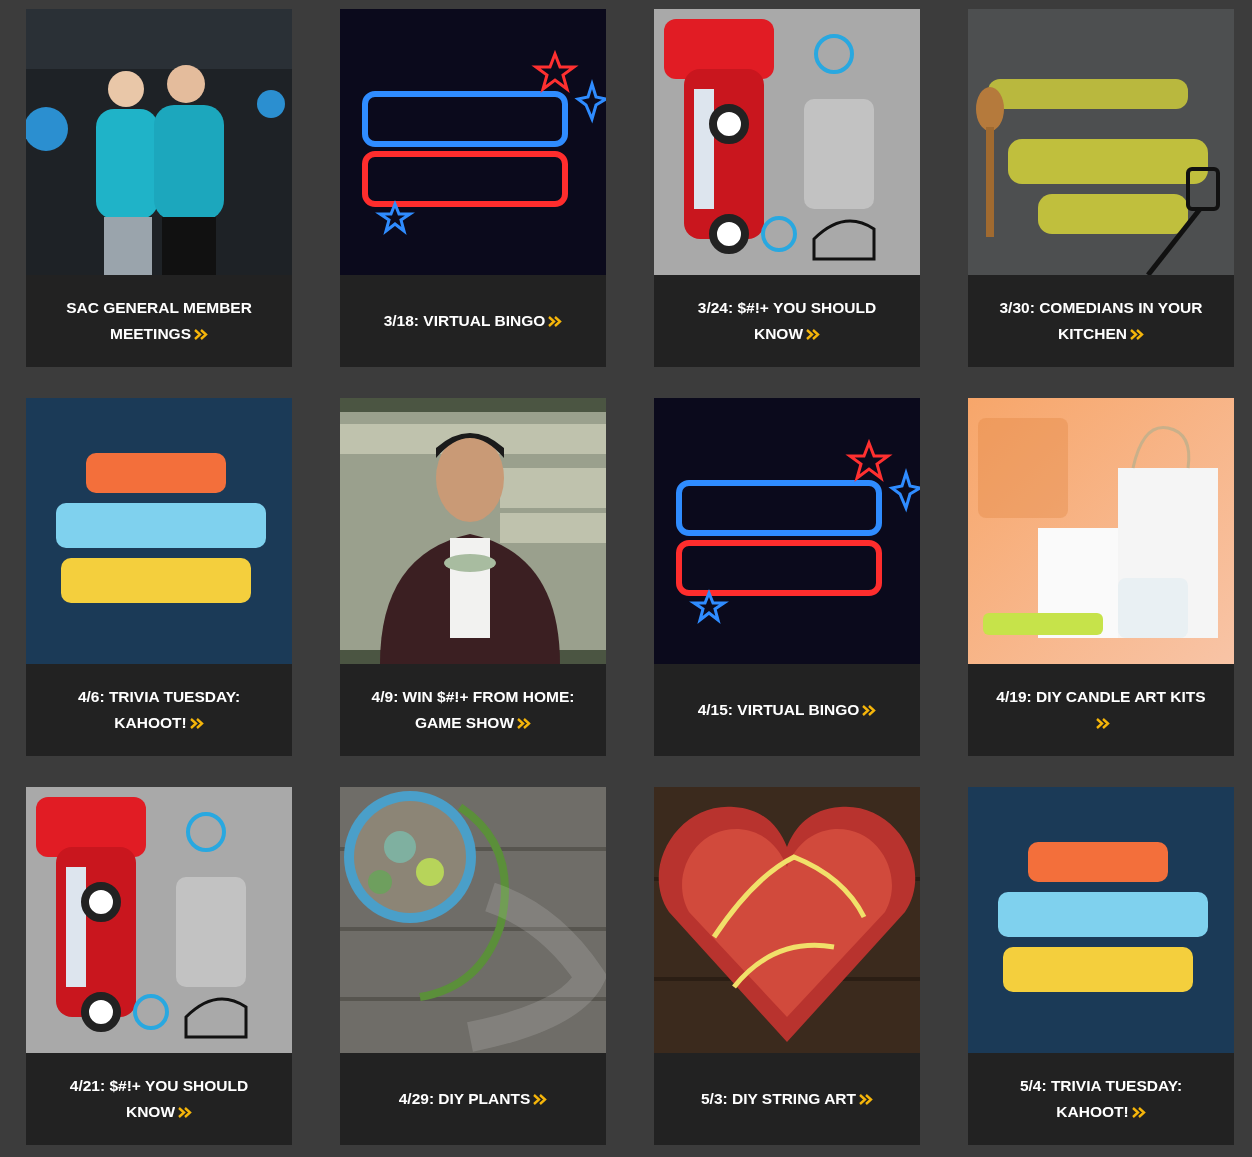 The image size is (1252, 1157). What do you see at coordinates (787, 710) in the screenshot?
I see `event-link: 4/15: VIRTUAL BINGO` at bounding box center [787, 710].